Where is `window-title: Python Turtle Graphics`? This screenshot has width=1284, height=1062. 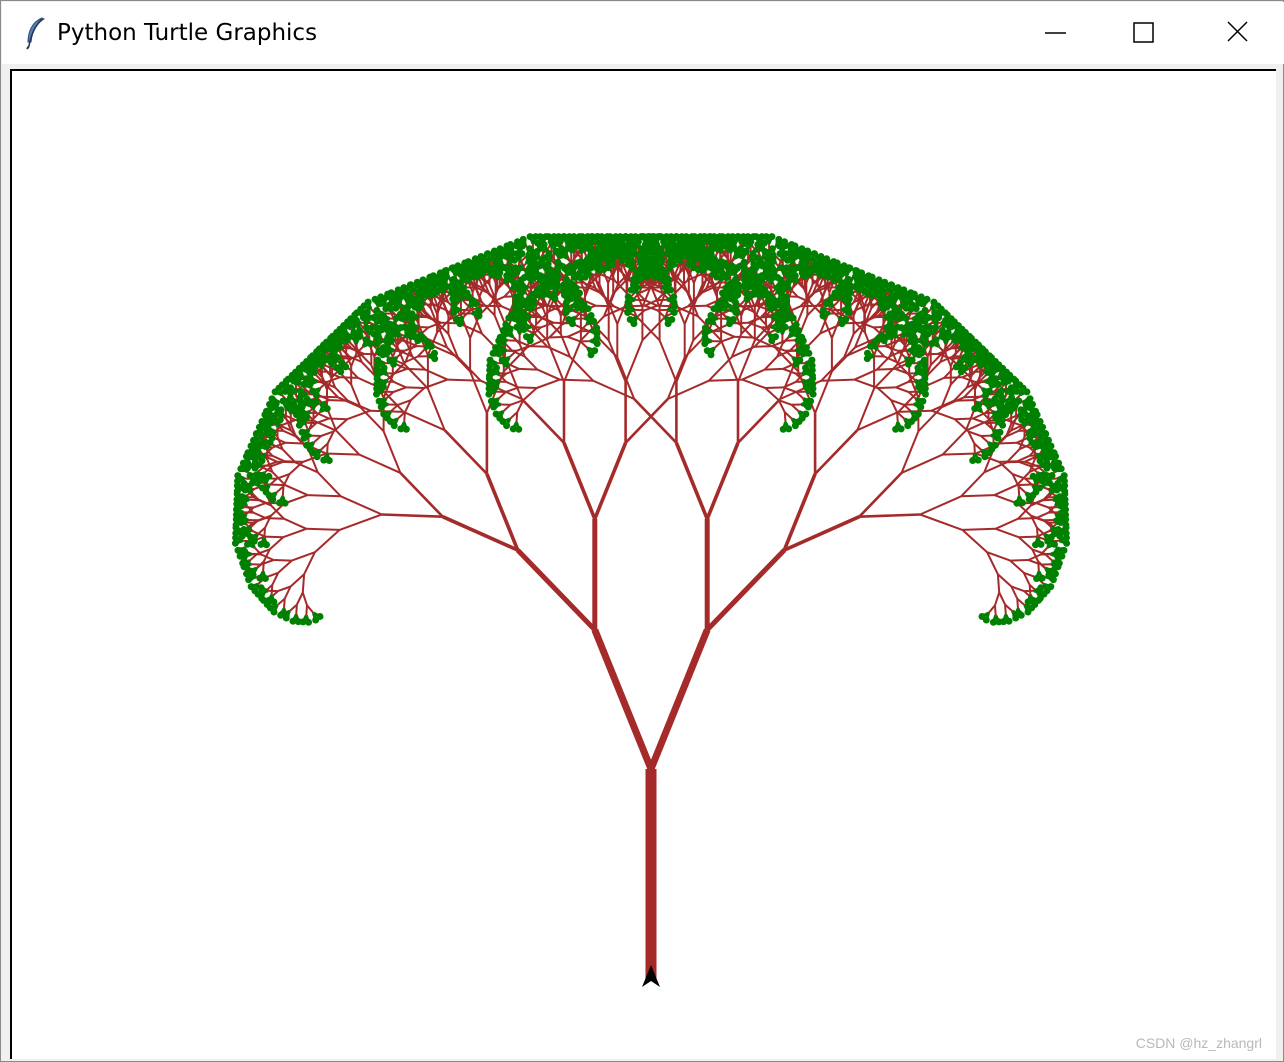
window-title: Python Turtle Graphics is located at coordinates (187, 33).